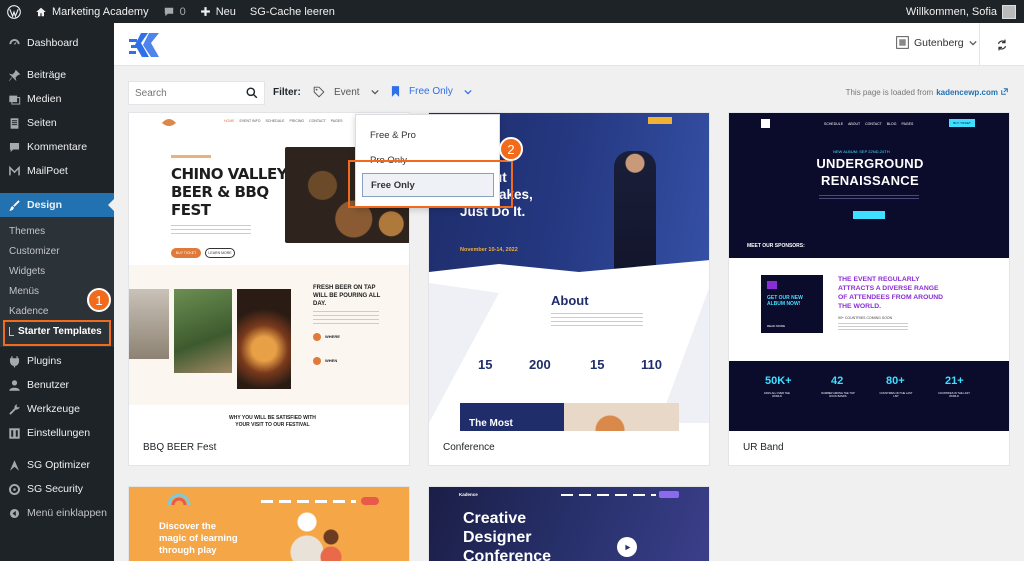 Image resolution: width=1024 pixels, height=561 pixels. I want to click on wordpress-logo-button, so click(14, 11).